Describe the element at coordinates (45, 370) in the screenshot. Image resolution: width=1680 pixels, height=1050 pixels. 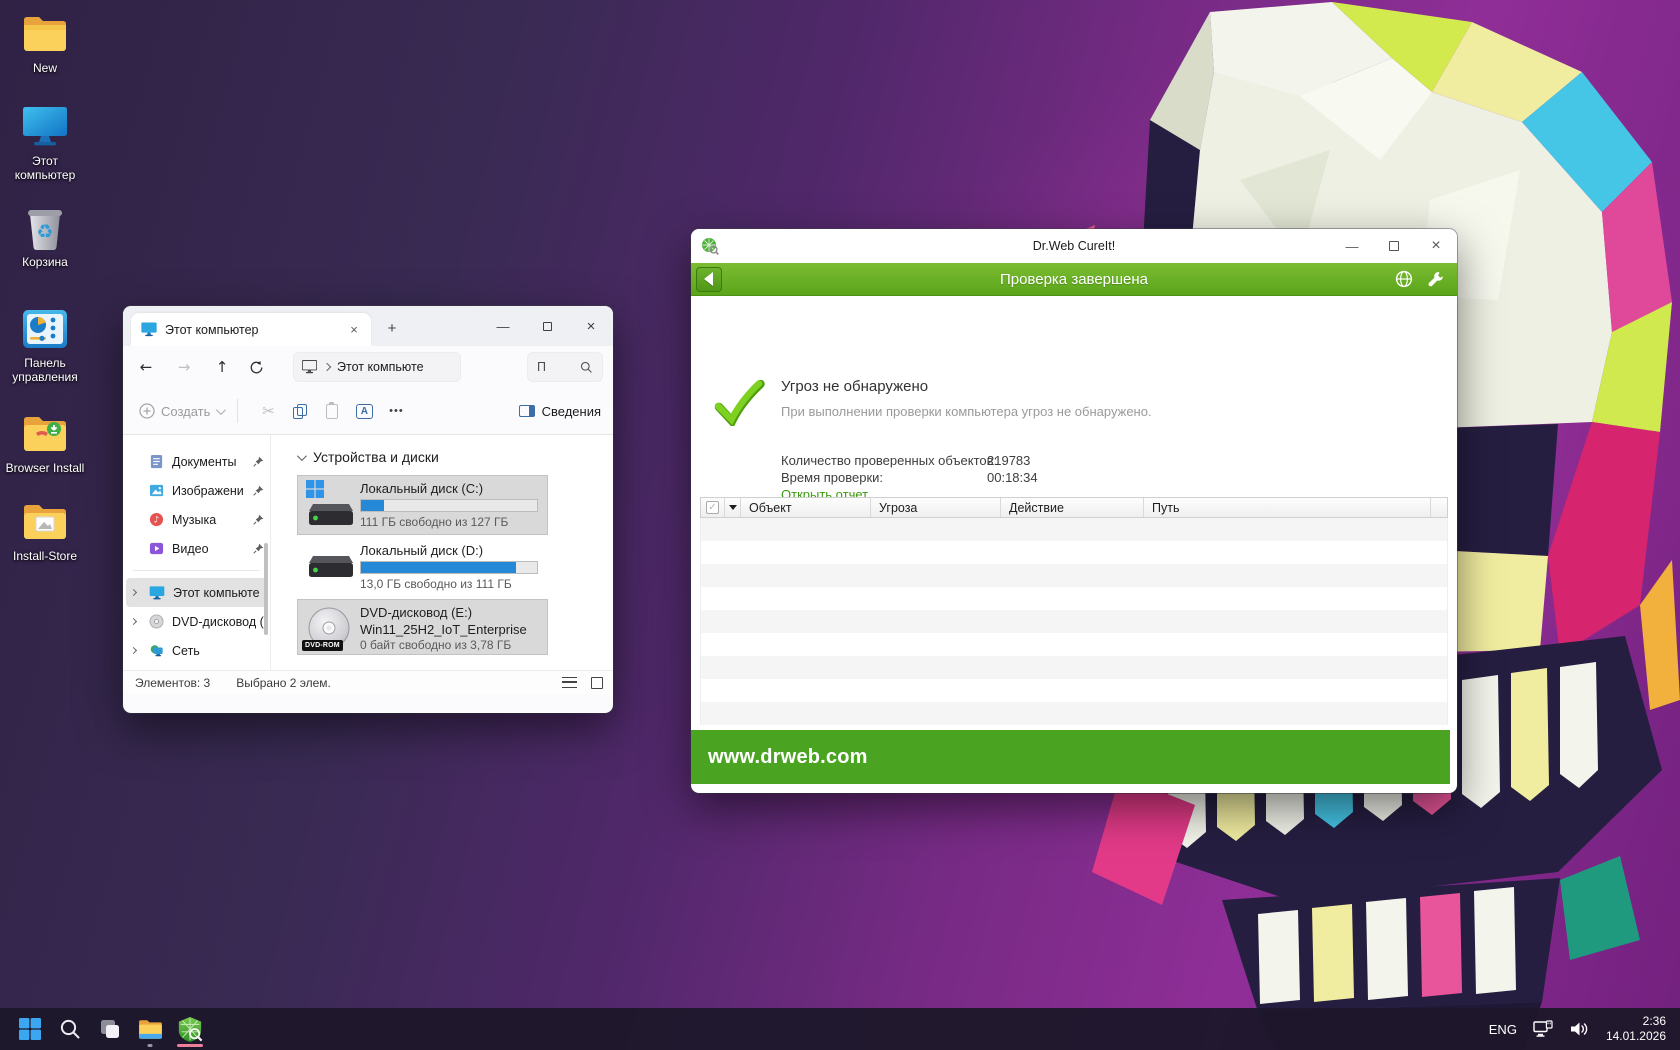
I see `desktop-icon-label: Панель управления` at that location.